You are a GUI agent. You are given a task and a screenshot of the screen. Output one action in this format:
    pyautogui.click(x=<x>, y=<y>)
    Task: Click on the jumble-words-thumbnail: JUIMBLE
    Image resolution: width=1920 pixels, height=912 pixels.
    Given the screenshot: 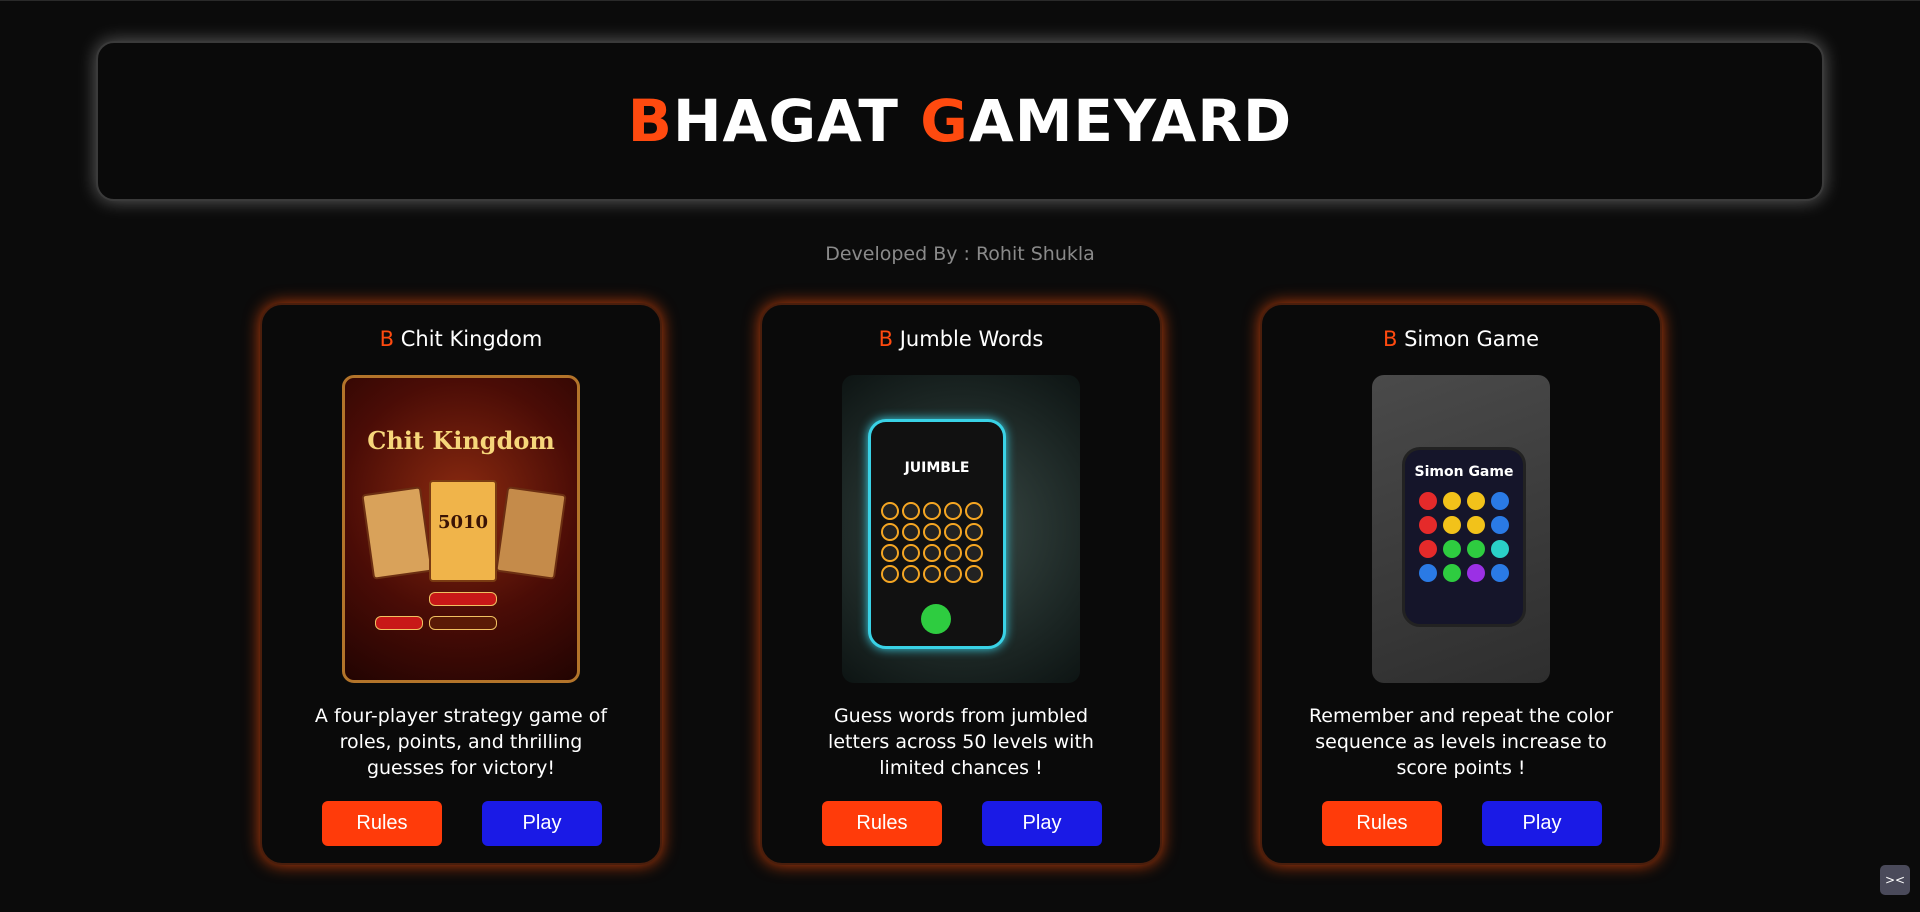 What is the action you would take?
    pyautogui.click(x=961, y=529)
    